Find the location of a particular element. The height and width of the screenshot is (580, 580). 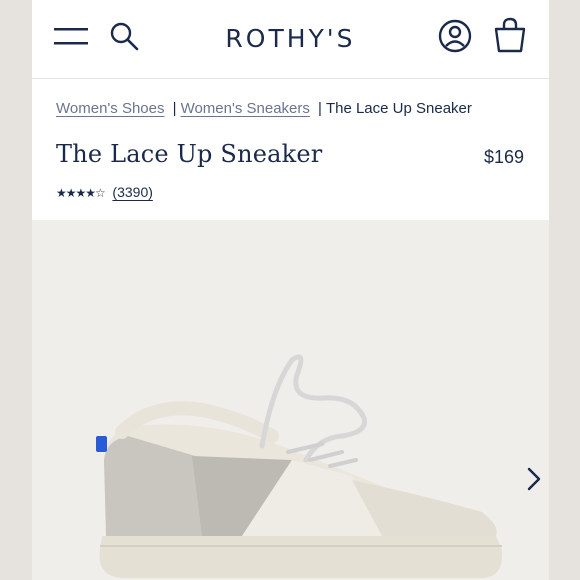

breadcrumb-current: The Lace Up Sneaker is located at coordinates (398, 108).